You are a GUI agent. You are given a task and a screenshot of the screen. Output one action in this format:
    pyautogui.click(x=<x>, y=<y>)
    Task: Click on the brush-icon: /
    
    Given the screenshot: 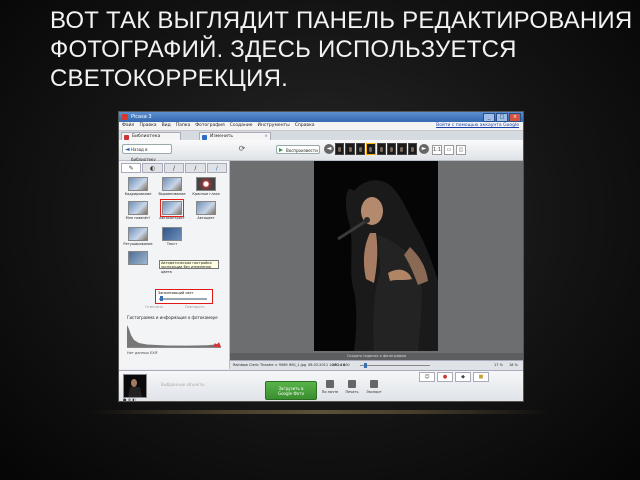 What is the action you would take?
    pyautogui.click(x=174, y=168)
    